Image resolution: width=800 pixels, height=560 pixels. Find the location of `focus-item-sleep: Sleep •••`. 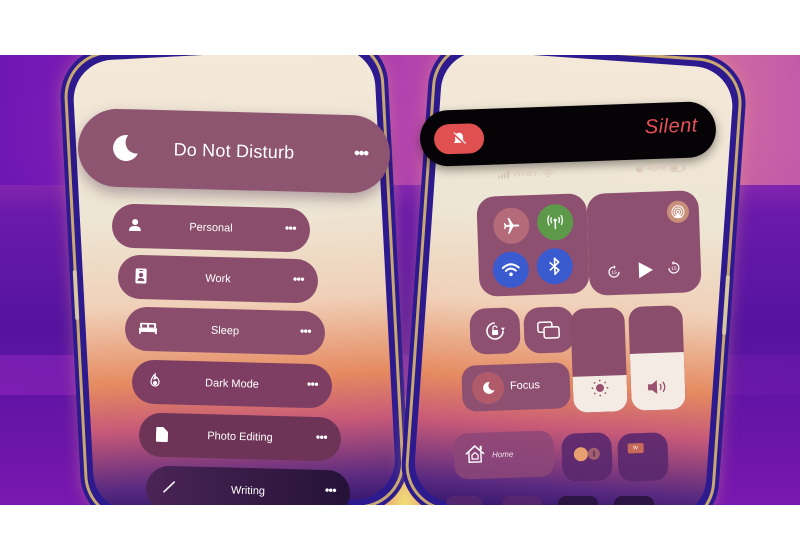

focus-item-sleep: Sleep ••• is located at coordinates (225, 331).